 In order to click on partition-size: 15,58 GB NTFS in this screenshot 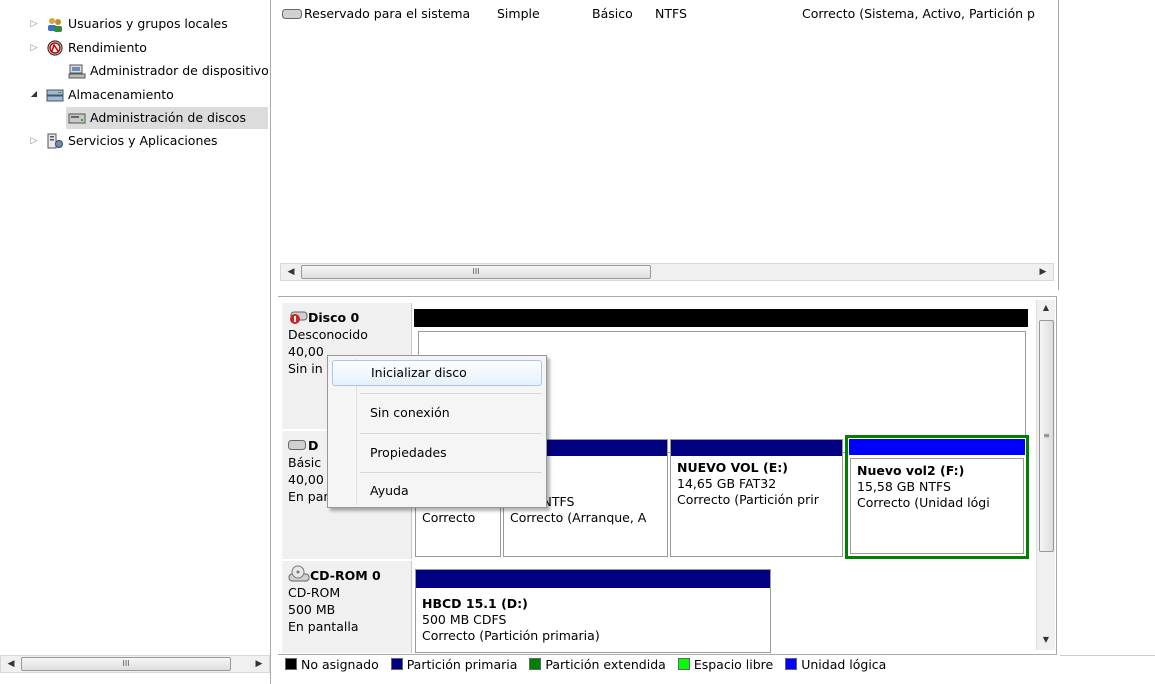, I will do `click(904, 486)`.